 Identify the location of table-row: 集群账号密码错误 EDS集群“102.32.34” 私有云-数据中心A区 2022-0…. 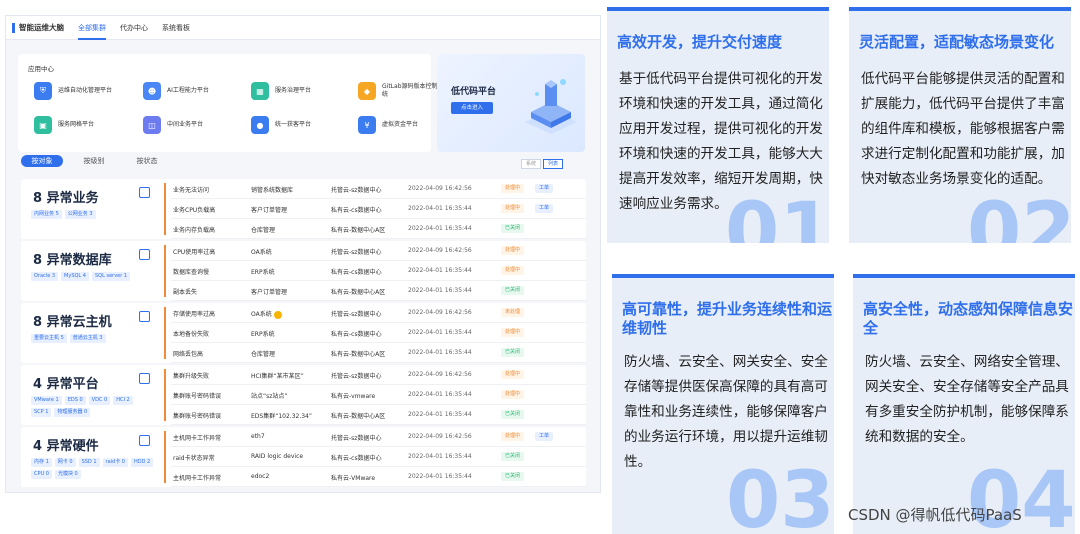
(378, 415).